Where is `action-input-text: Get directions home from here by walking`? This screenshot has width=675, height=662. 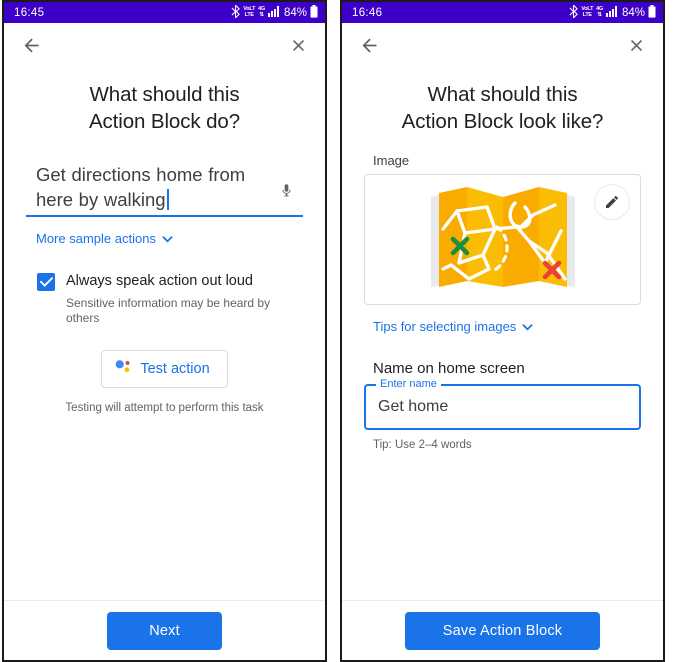 action-input-text: Get directions home from here by walking is located at coordinates (147, 187).